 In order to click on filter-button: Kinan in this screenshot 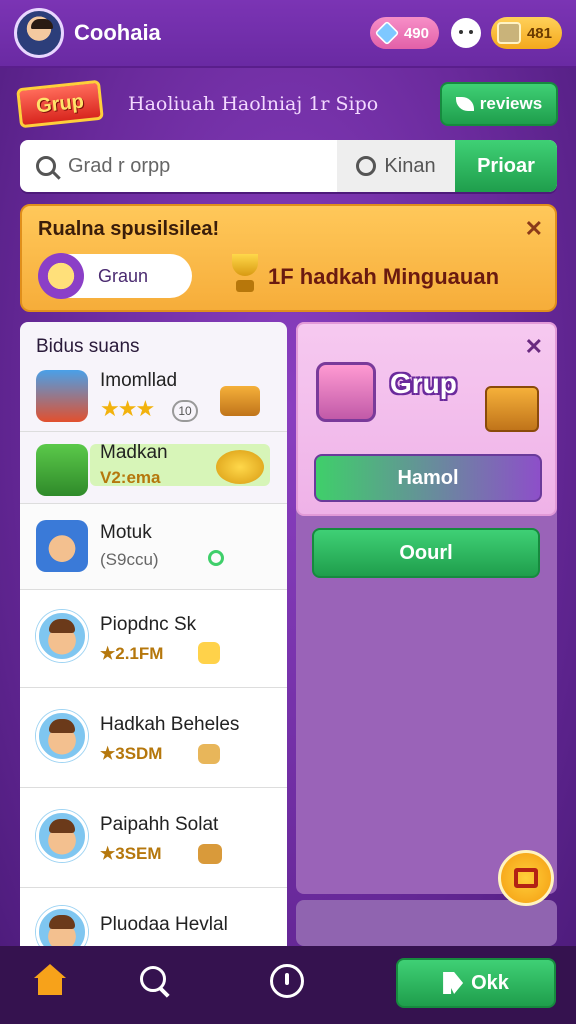, I will do `click(396, 166)`.